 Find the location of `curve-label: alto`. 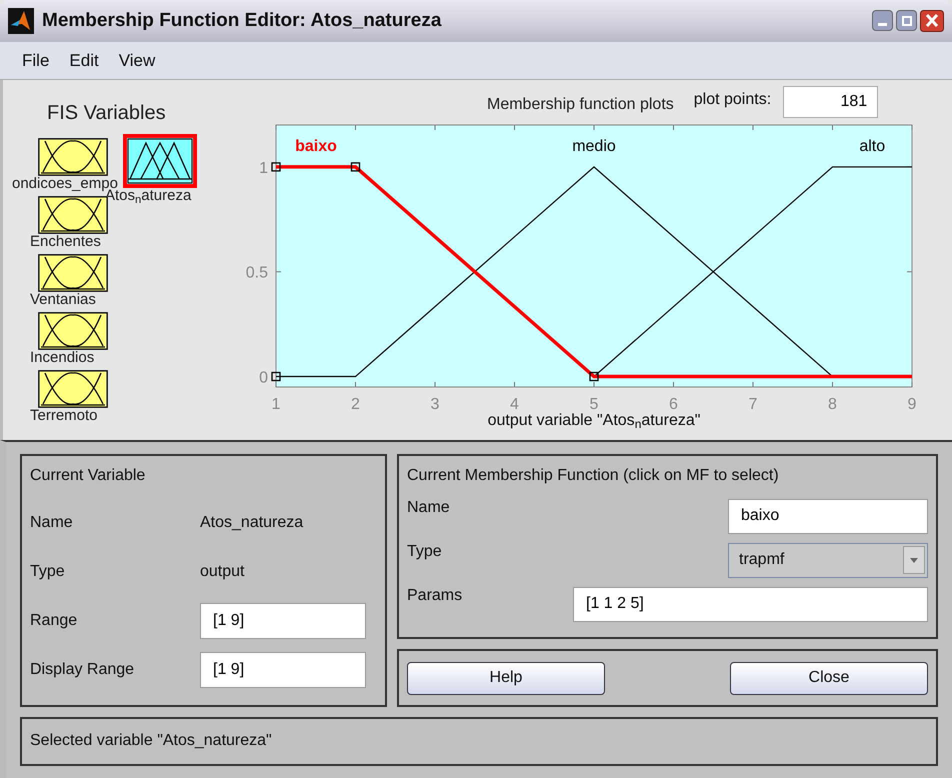

curve-label: alto is located at coordinates (872, 146).